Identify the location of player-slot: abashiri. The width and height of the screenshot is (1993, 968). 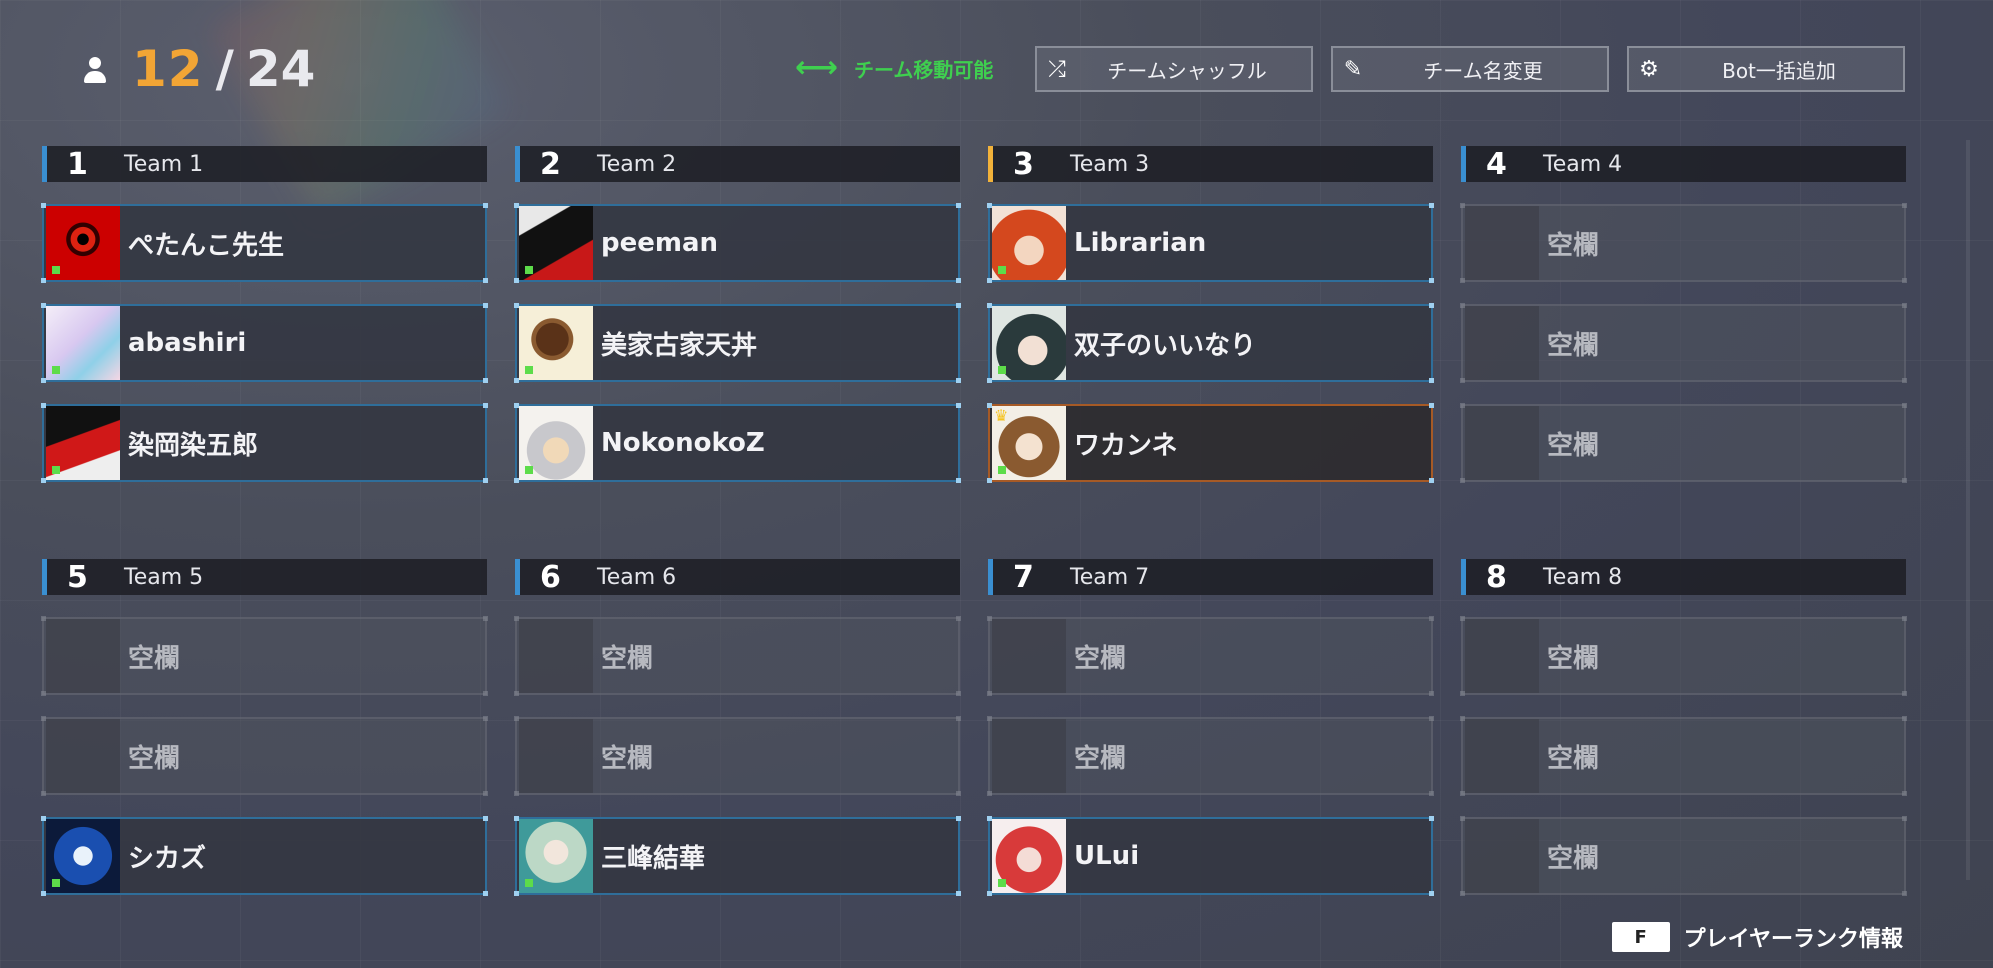
(264, 343).